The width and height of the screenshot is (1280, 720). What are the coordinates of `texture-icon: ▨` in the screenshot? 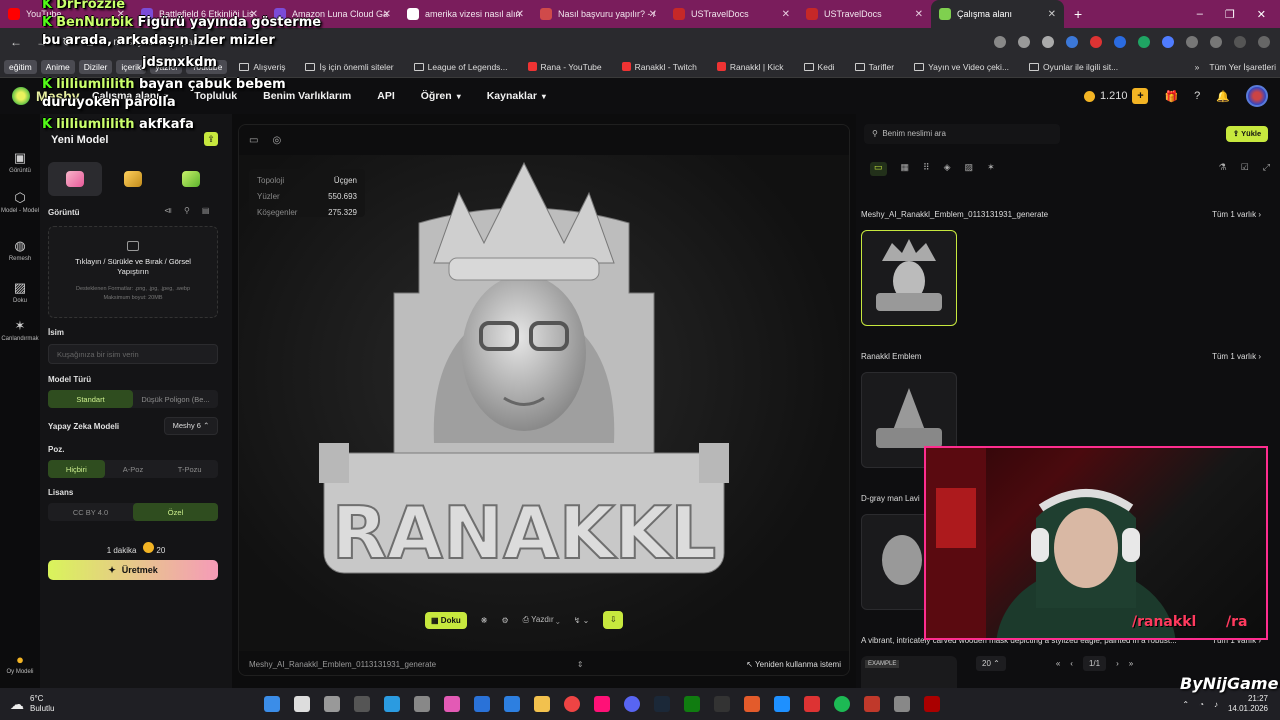 It's located at (969, 169).